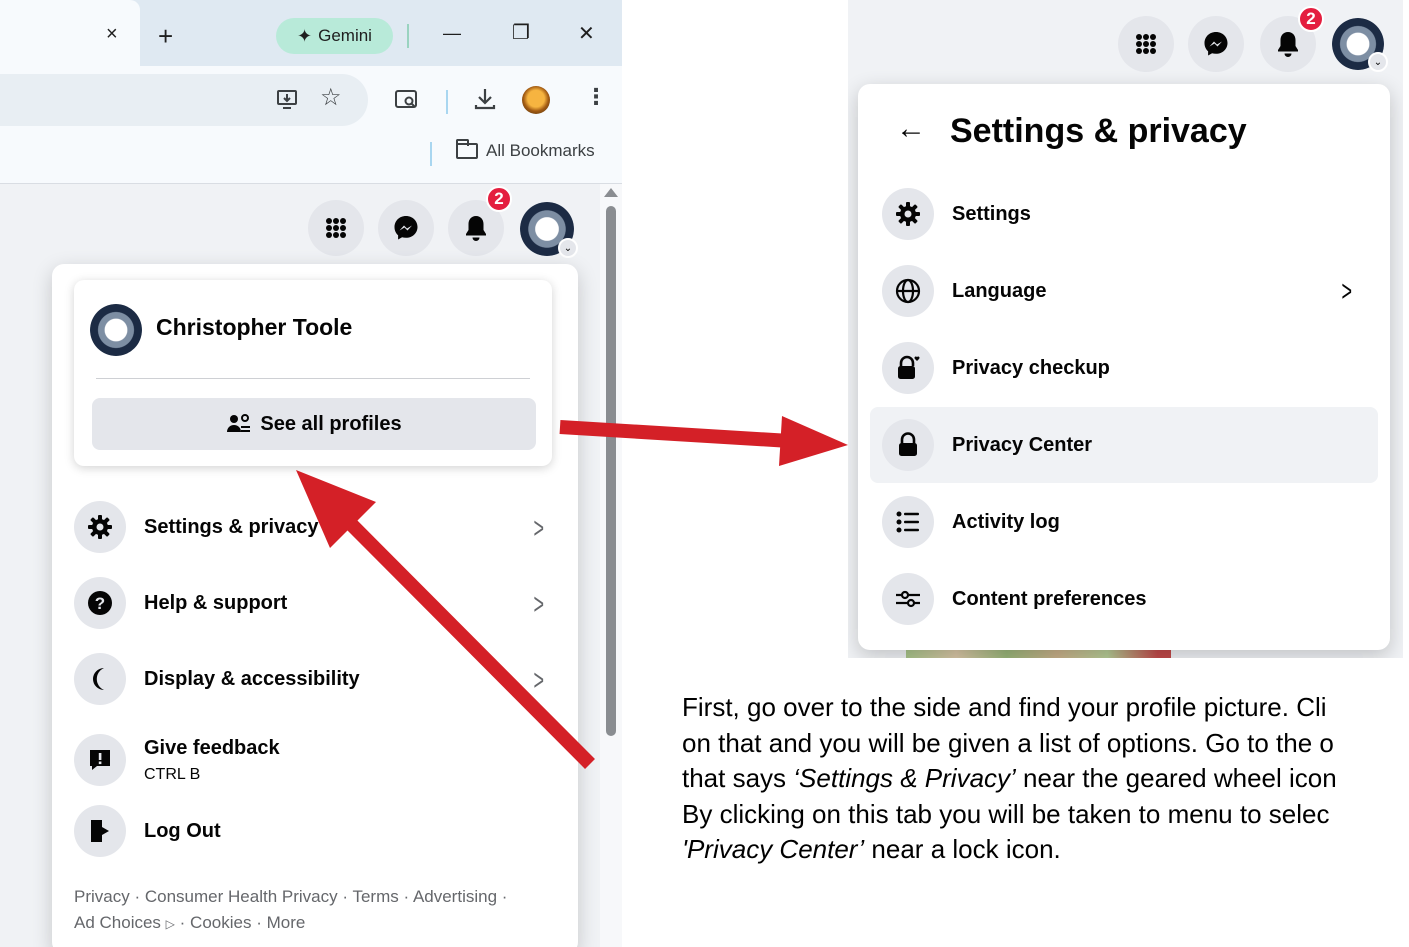 Image resolution: width=1409 pixels, height=947 pixels. Describe the element at coordinates (100, 679) in the screenshot. I see `moon-icon` at that location.